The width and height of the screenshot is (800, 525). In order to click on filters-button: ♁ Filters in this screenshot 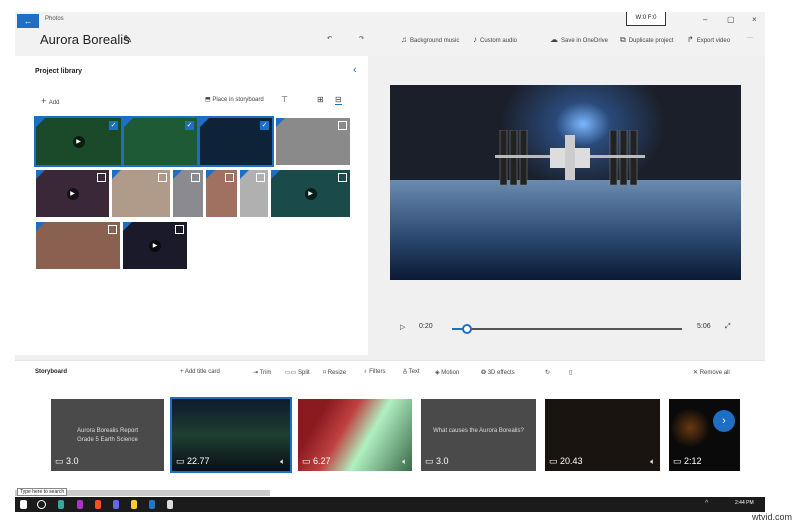, I will do `click(374, 372)`.